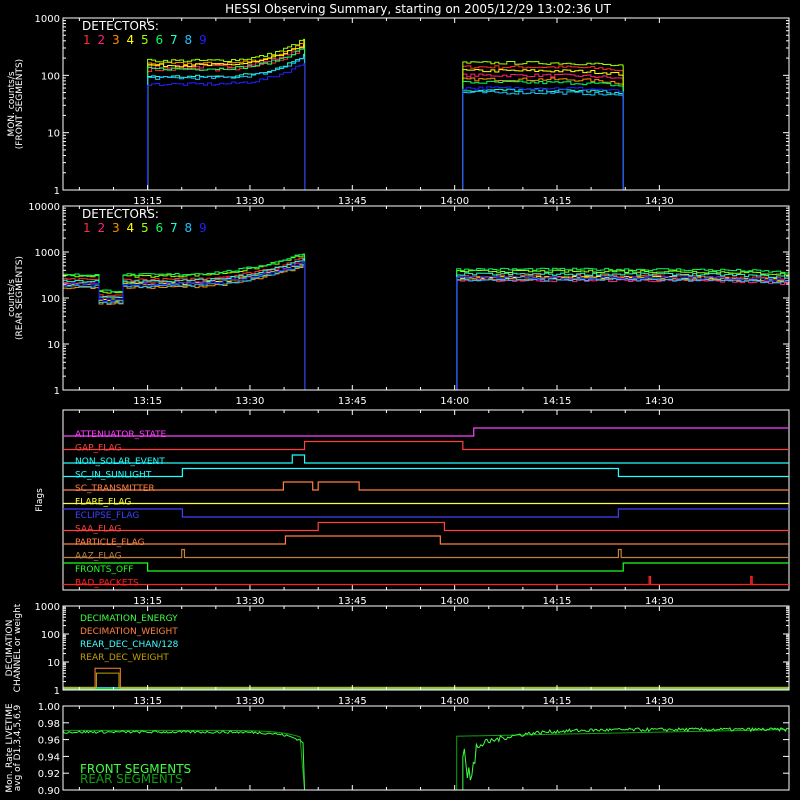 The image size is (800, 800). I want to click on flag-label: SC_IN_SUNLIGHT, so click(113, 476).